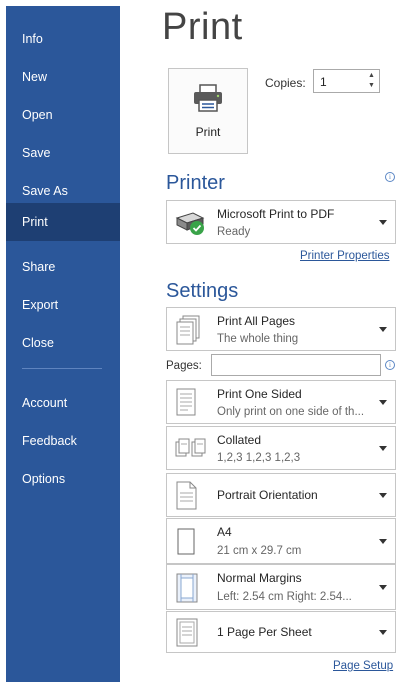  What do you see at coordinates (186, 402) in the screenshot?
I see `one-sided-icon` at bounding box center [186, 402].